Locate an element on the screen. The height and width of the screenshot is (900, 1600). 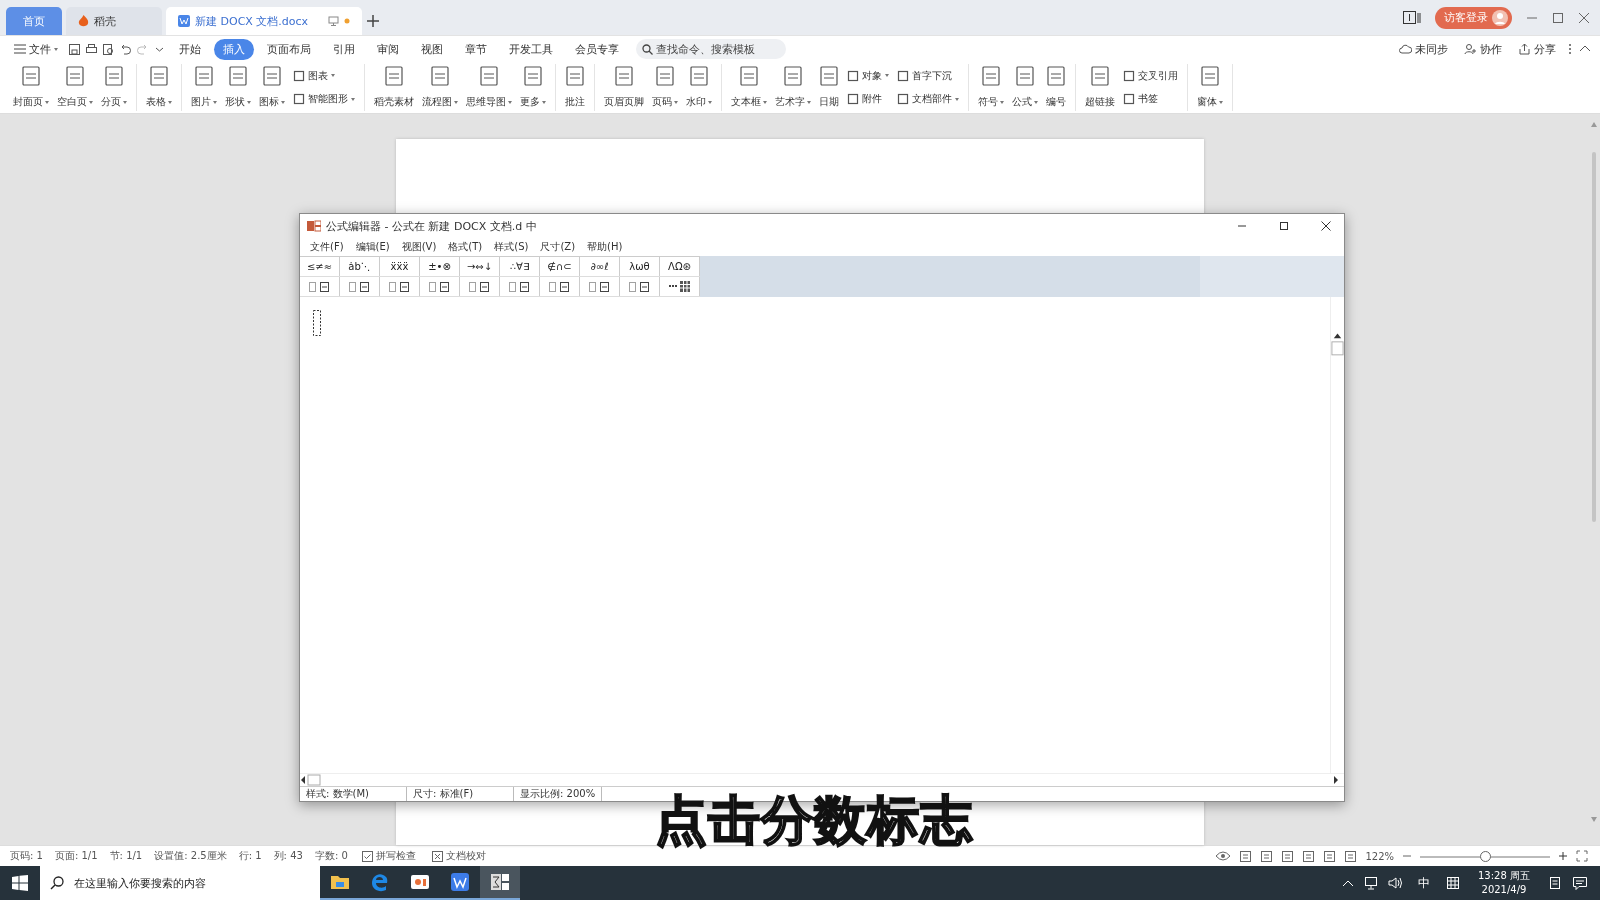
writer-icon is located at coordinates (460, 882).